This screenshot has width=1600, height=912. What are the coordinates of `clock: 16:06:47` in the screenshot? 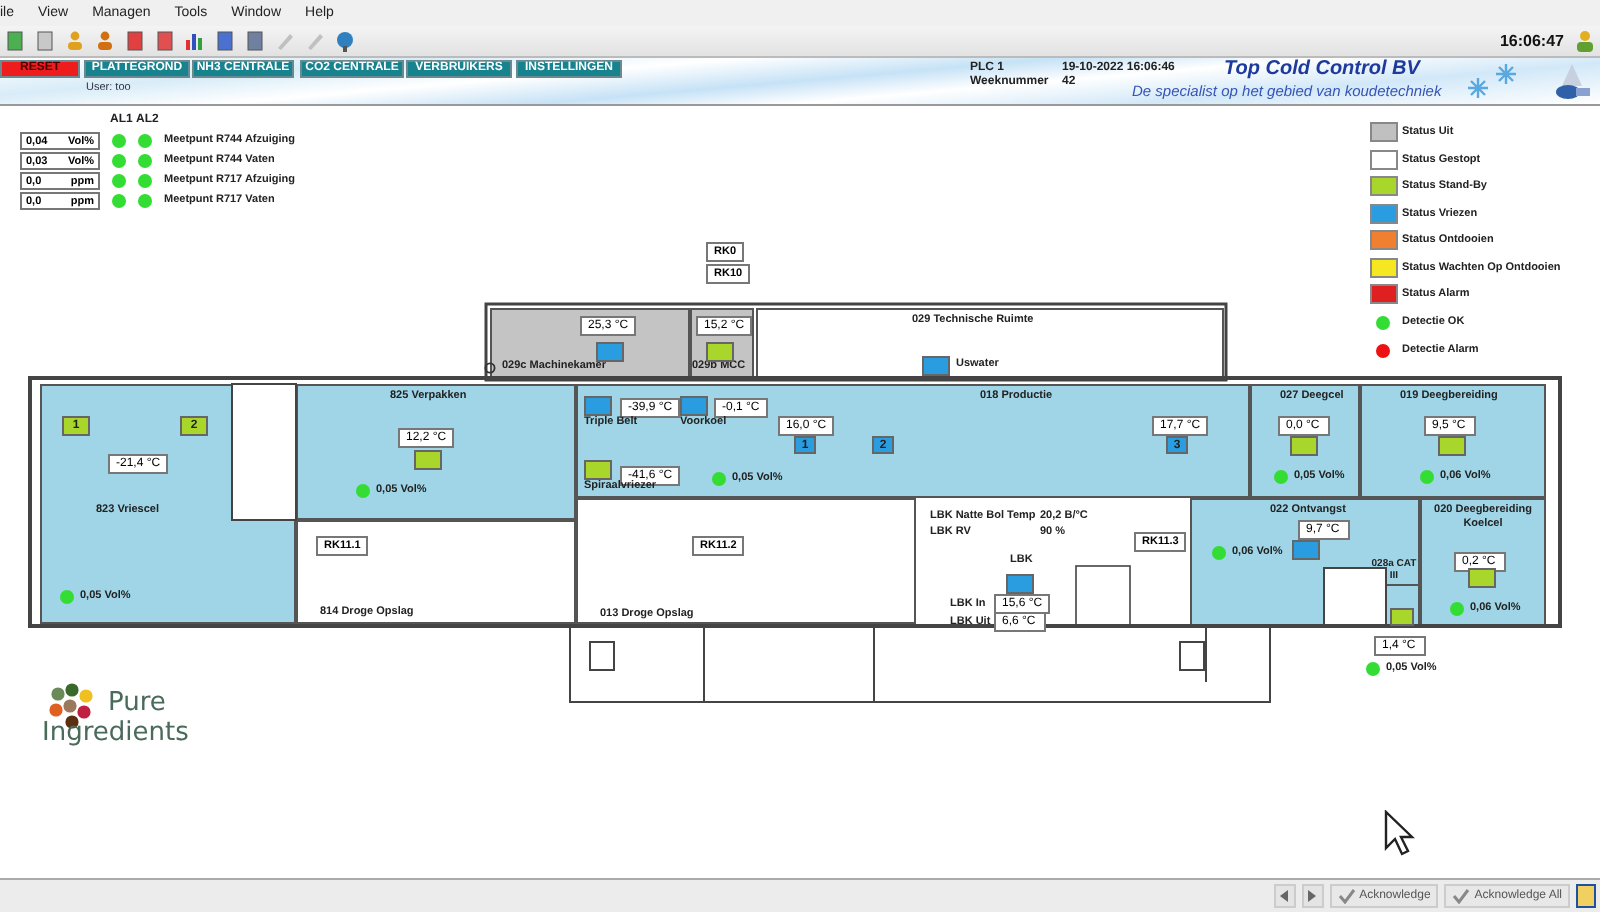 It's located at (1531, 41).